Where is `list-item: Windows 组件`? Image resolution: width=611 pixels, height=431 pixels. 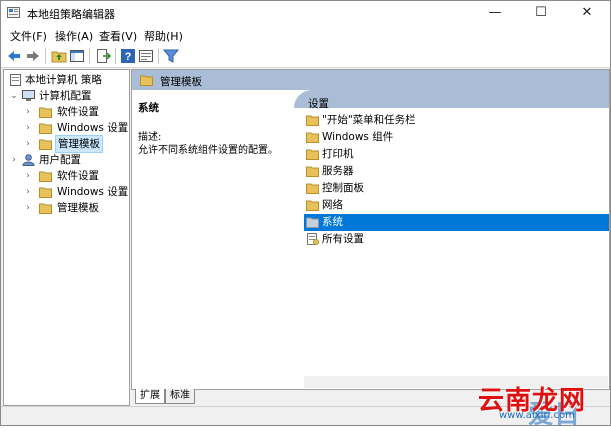
list-item: Windows 组件 is located at coordinates (456, 137).